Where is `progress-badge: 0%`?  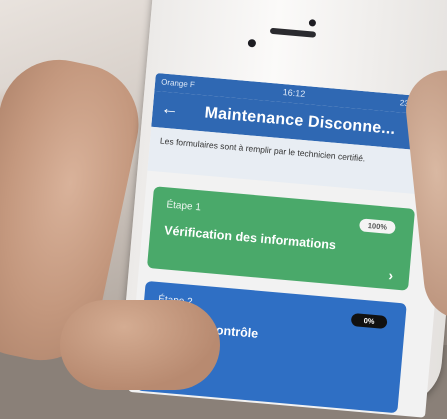
progress-badge: 0% is located at coordinates (369, 321).